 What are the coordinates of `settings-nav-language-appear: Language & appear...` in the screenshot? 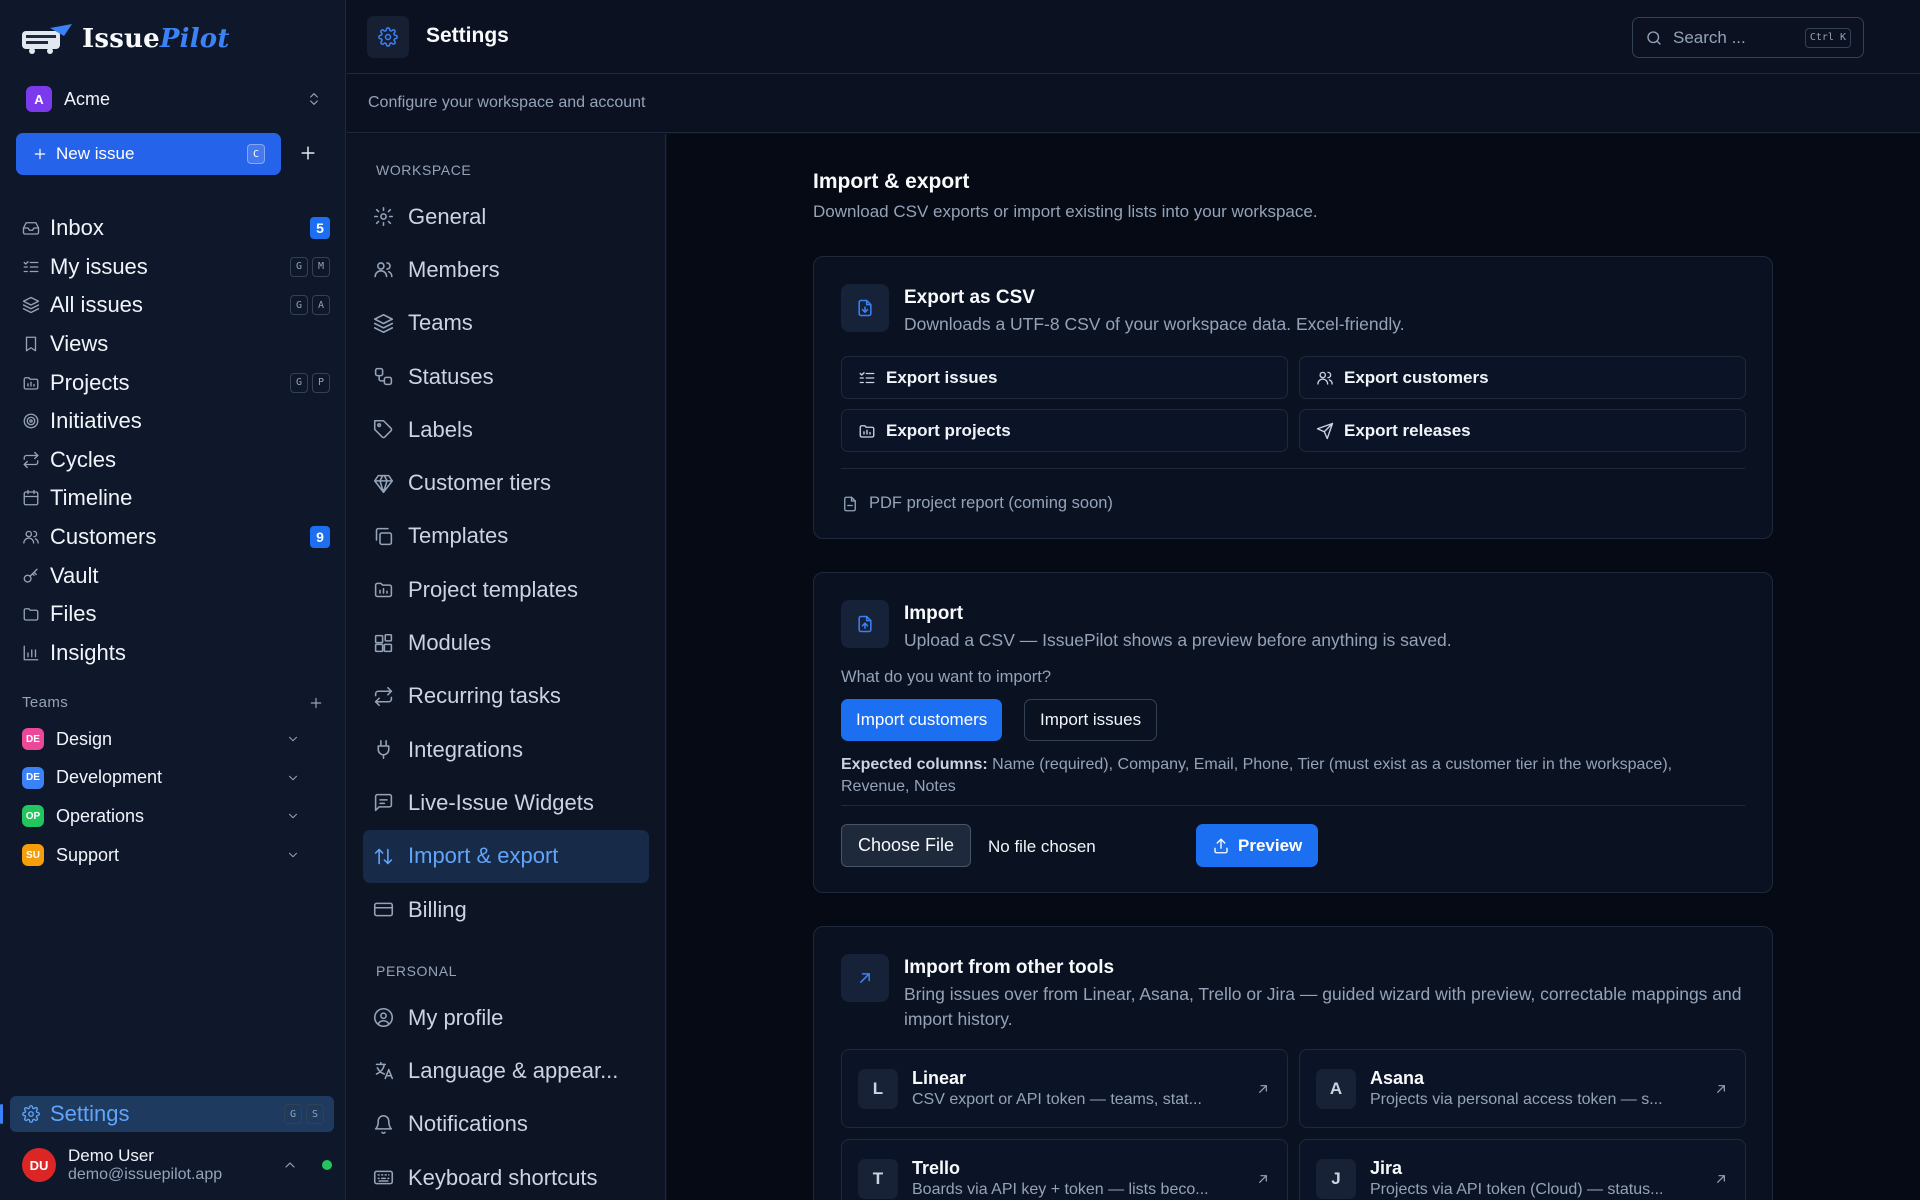 It's located at (506, 1070).